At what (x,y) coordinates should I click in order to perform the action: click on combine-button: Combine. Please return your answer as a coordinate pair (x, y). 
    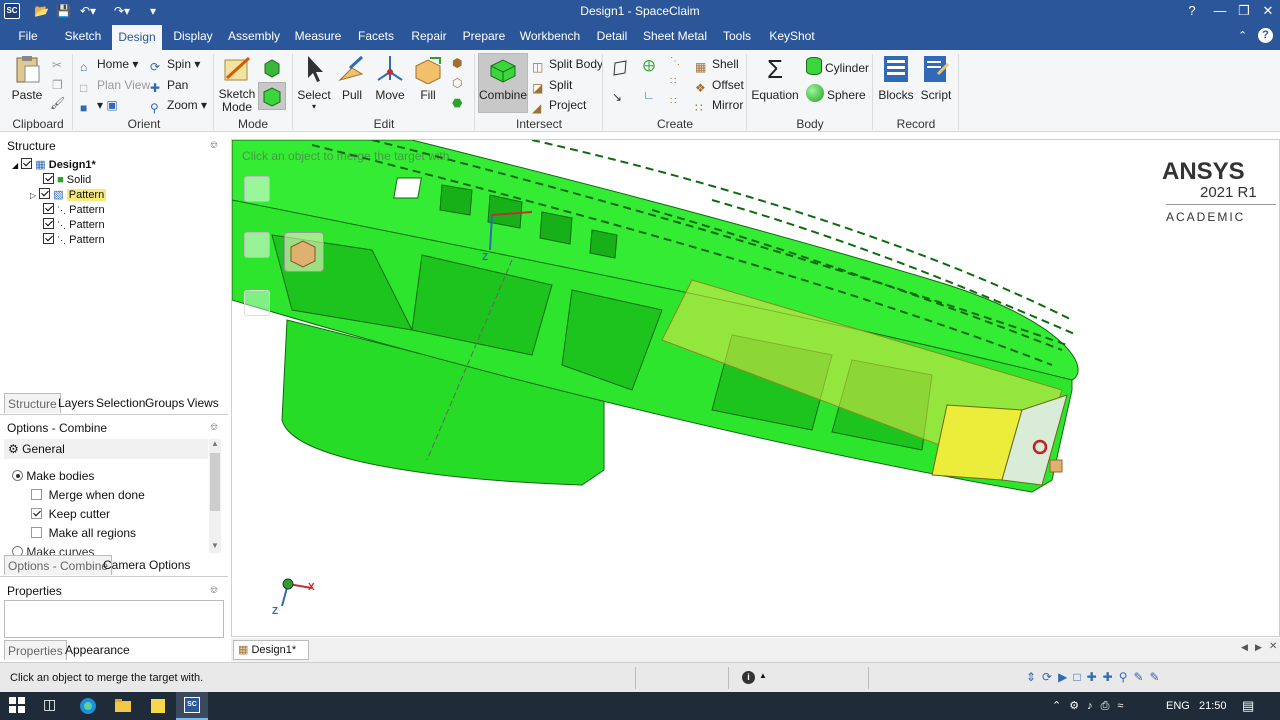
    Looking at the image, I should click on (503, 83).